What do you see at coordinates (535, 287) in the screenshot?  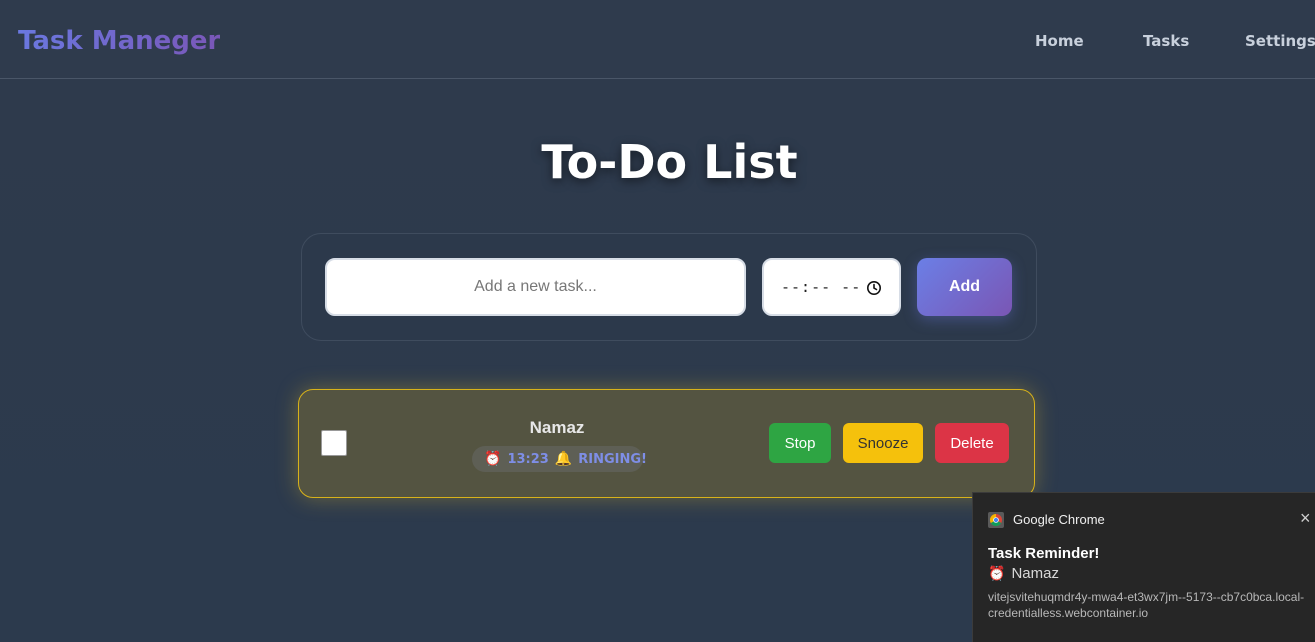 I see `task-input` at bounding box center [535, 287].